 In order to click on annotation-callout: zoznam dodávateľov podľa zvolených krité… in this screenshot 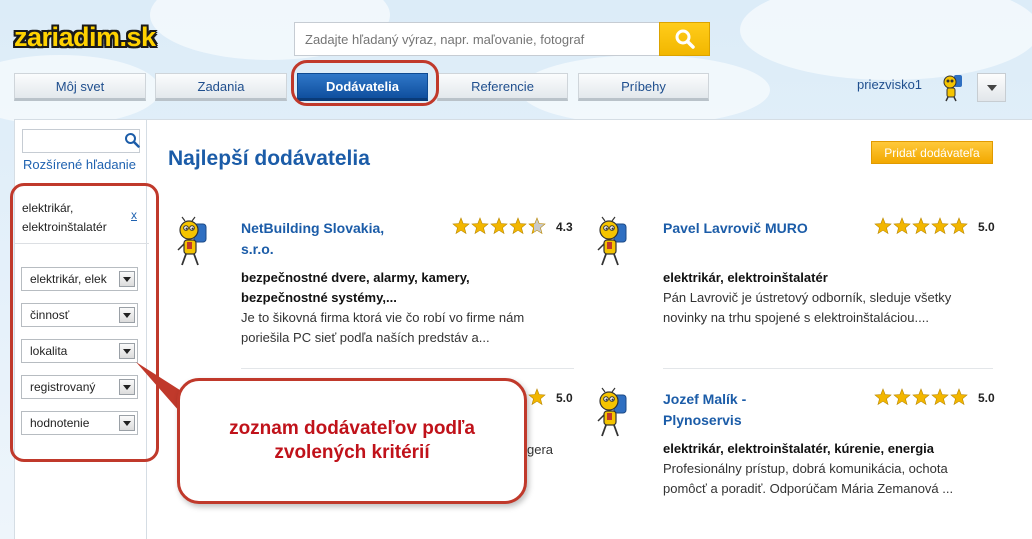, I will do `click(352, 441)`.